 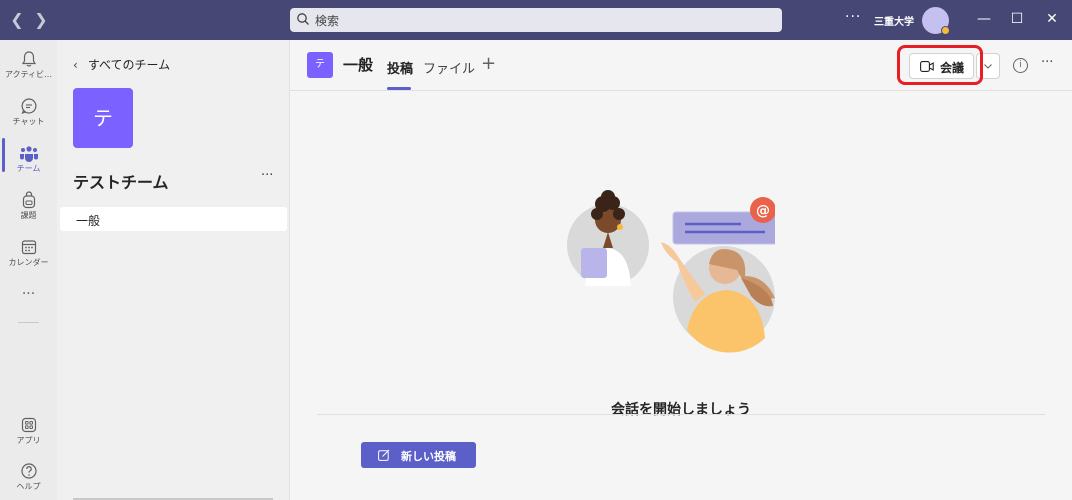 What do you see at coordinates (1017, 19) in the screenshot?
I see `maximize-button: ☐` at bounding box center [1017, 19].